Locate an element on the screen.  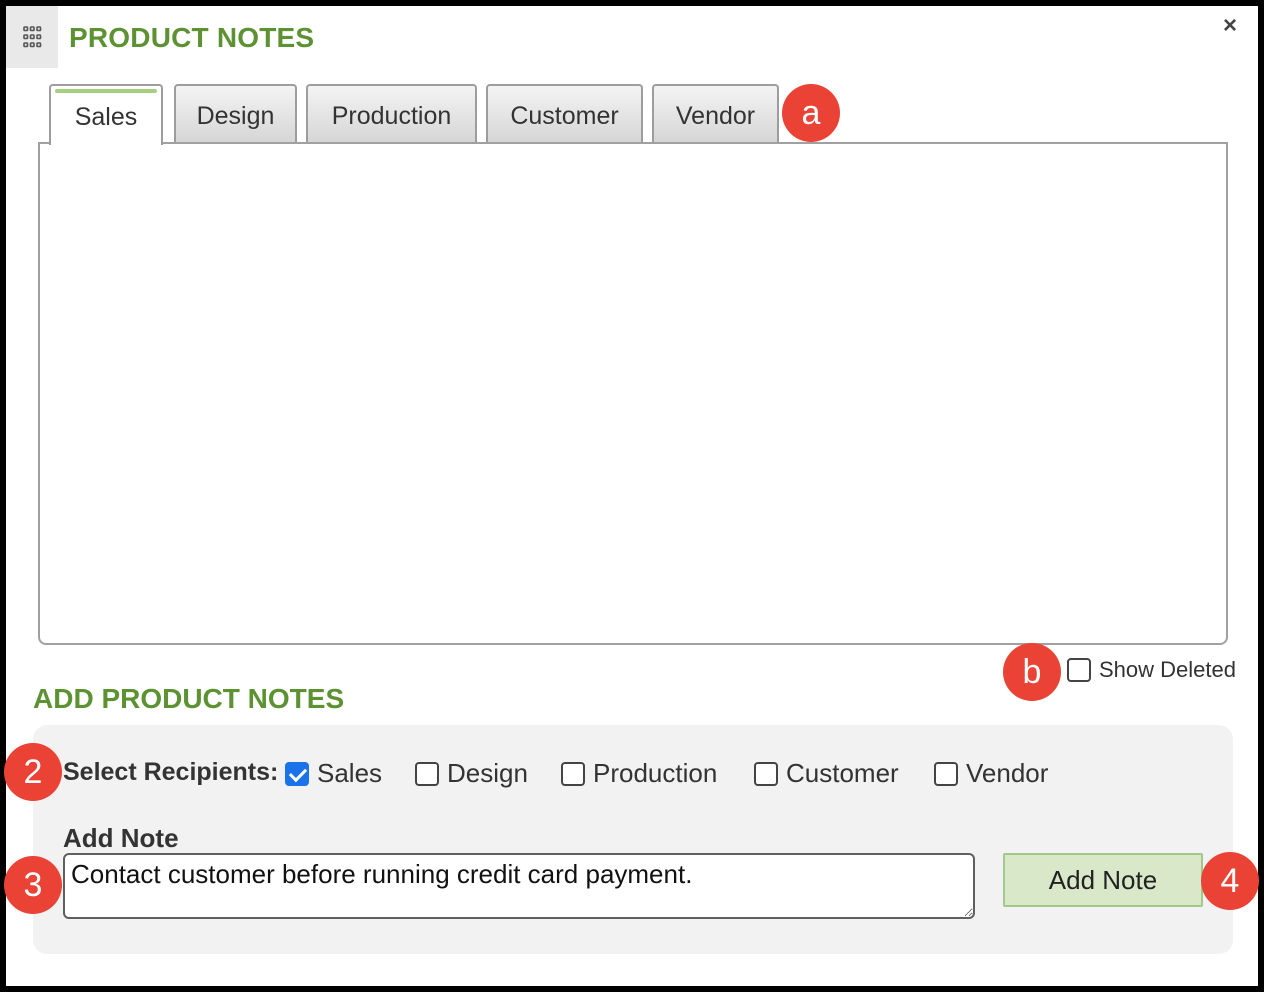
recipient-sales: Sales is located at coordinates (333, 773).